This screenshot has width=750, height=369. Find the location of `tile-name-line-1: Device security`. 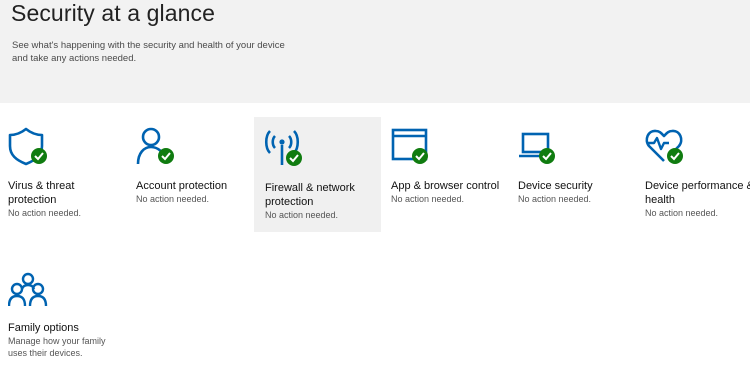

tile-name-line-1: Device security is located at coordinates (555, 186).